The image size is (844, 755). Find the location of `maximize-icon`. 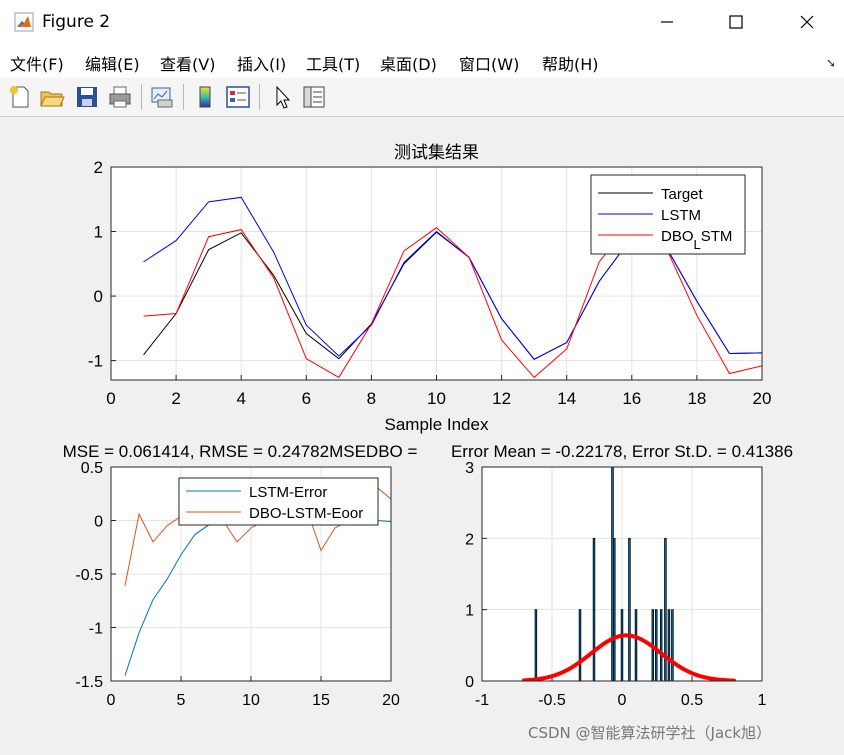

maximize-icon is located at coordinates (736, 22).